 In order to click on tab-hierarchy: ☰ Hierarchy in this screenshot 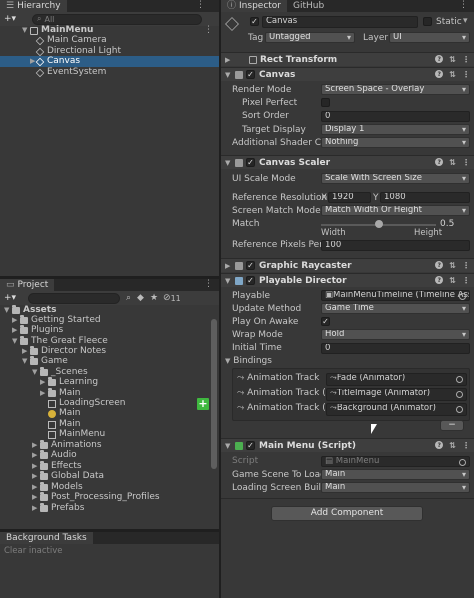, I will do `click(33, 6)`.